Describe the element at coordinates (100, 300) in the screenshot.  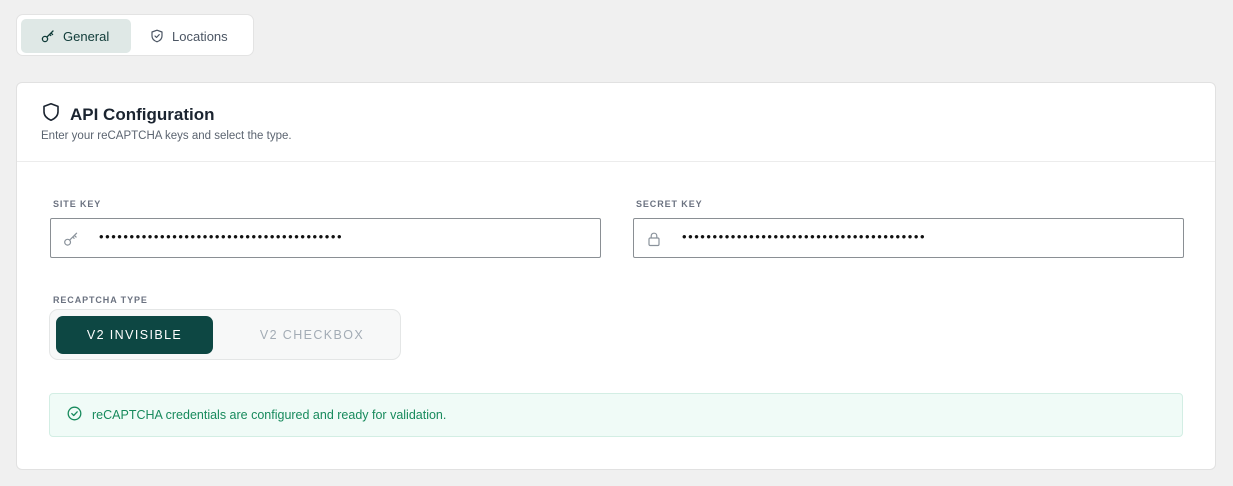
I see `recaptcha-type-label: RECAPTCHA TYPE` at that location.